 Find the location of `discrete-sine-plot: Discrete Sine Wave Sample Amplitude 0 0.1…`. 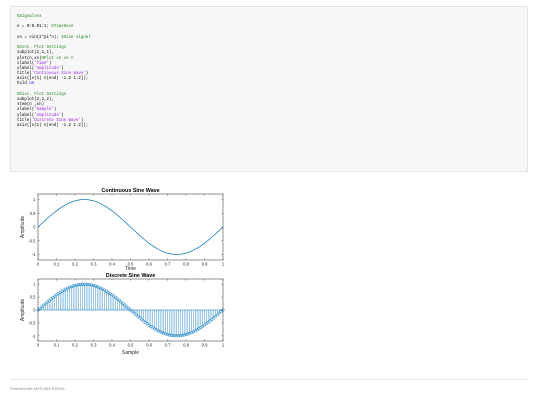

discrete-sine-plot: Discrete Sine Wave Sample Amplitude 0 0.1… is located at coordinates (122, 314).